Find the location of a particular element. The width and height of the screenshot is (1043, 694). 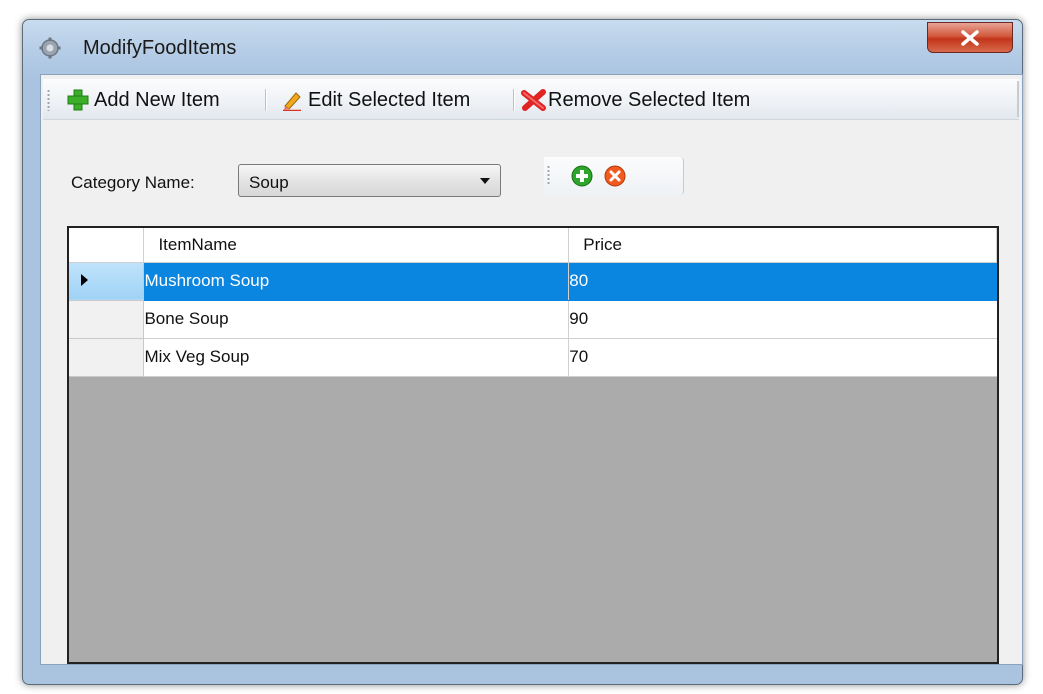

close-button is located at coordinates (970, 37).